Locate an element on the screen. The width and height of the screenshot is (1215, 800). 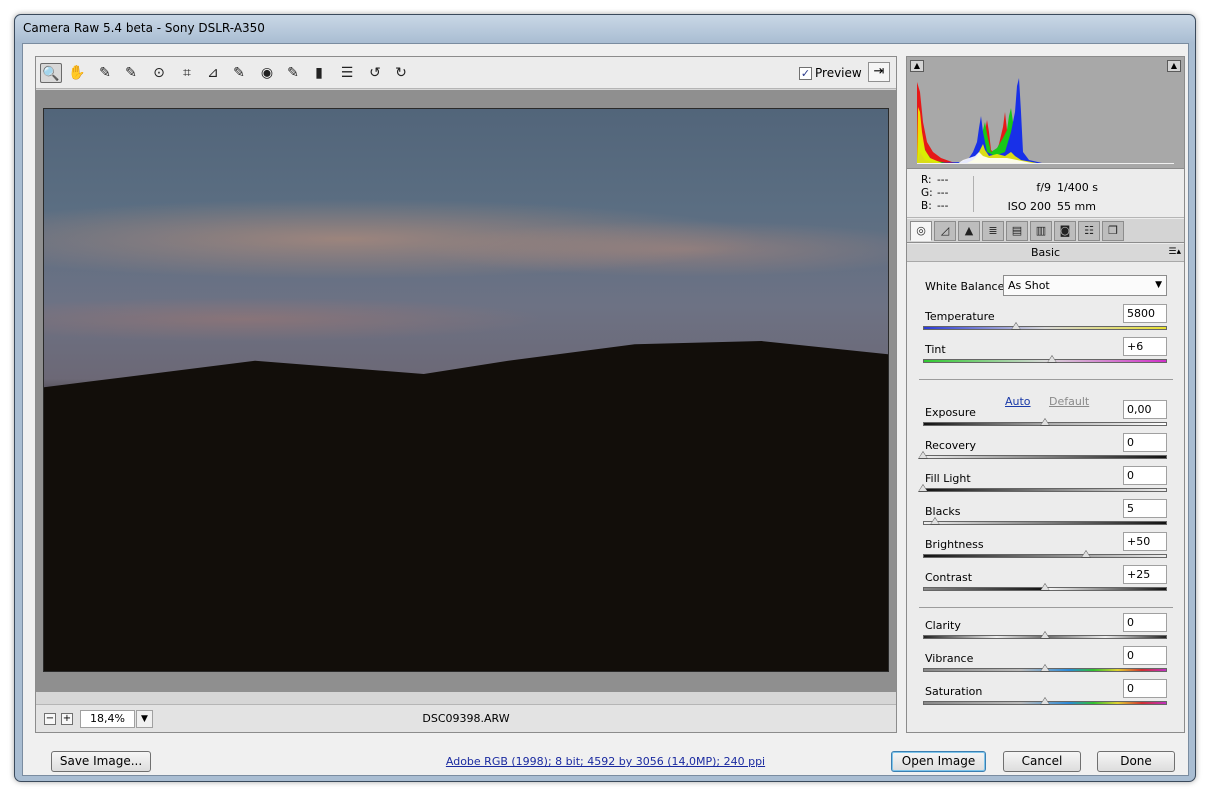
tint-thumb is located at coordinates (1052, 359).